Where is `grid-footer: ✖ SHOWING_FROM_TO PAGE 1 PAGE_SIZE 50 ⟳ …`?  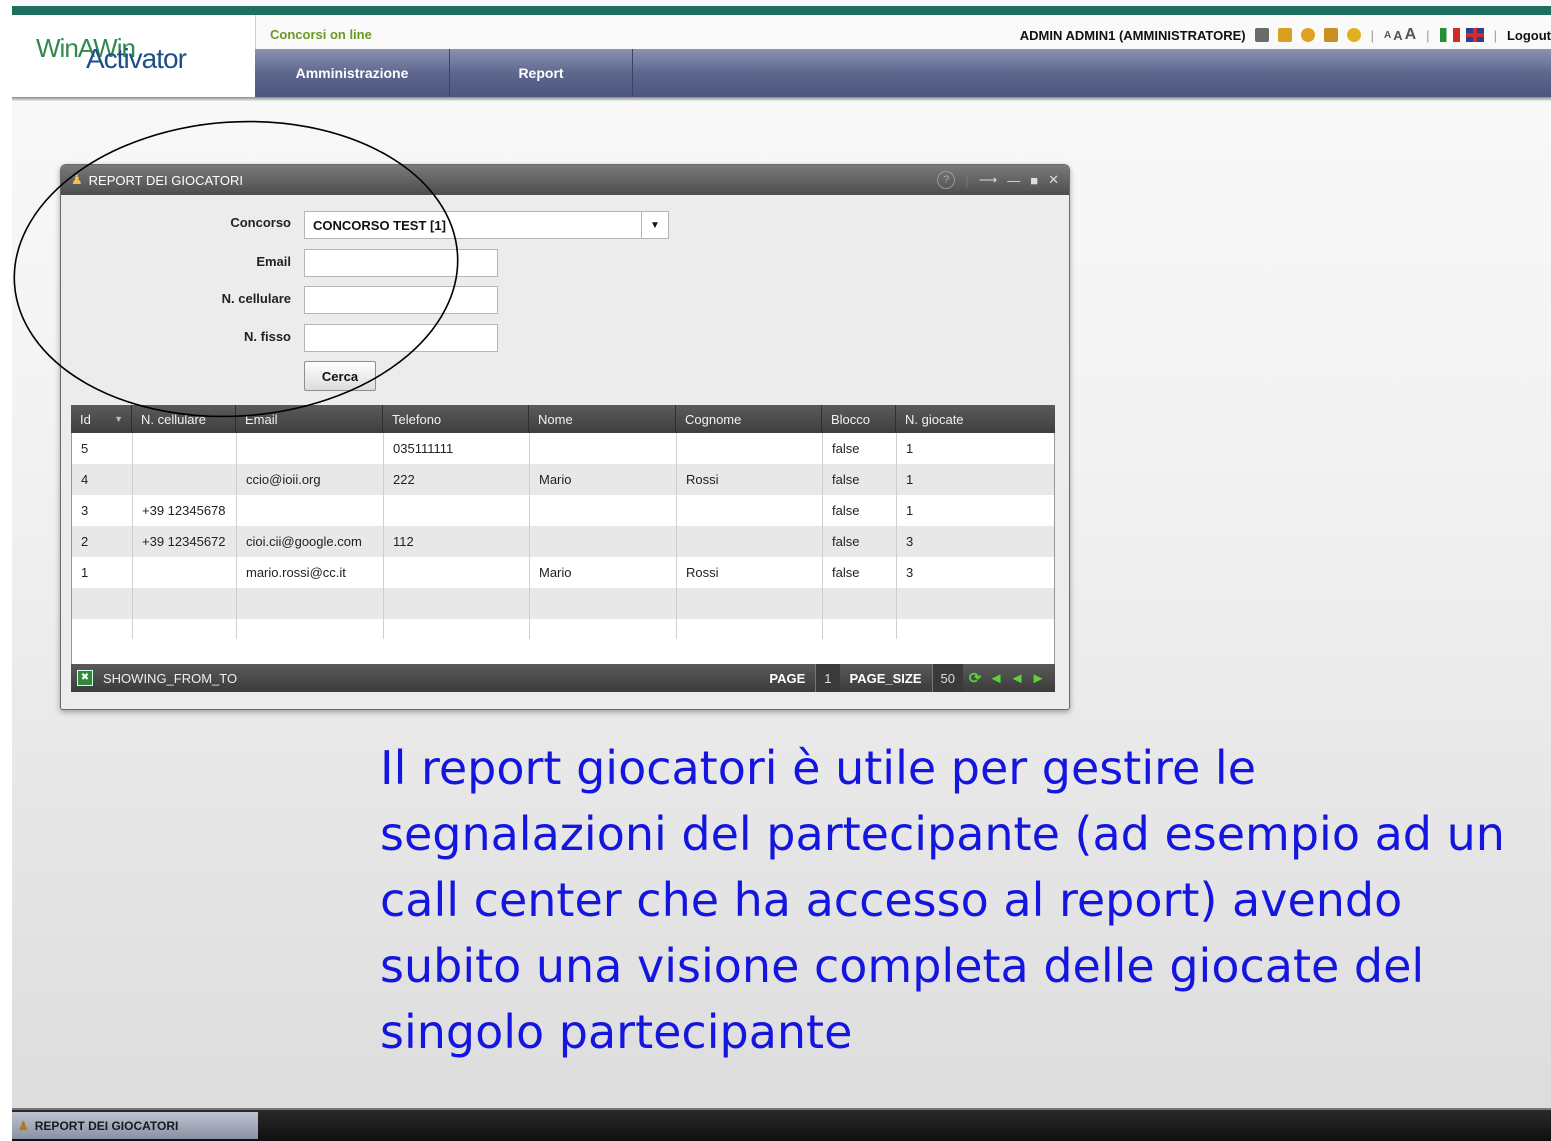
grid-footer: ✖ SHOWING_FROM_TO PAGE 1 PAGE_SIZE 50 ⟳ … is located at coordinates (563, 678).